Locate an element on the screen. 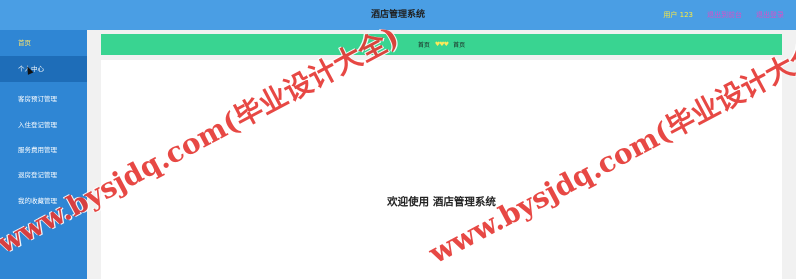  sidebar-item-room-booking: 客房预订管理 is located at coordinates (43, 99).